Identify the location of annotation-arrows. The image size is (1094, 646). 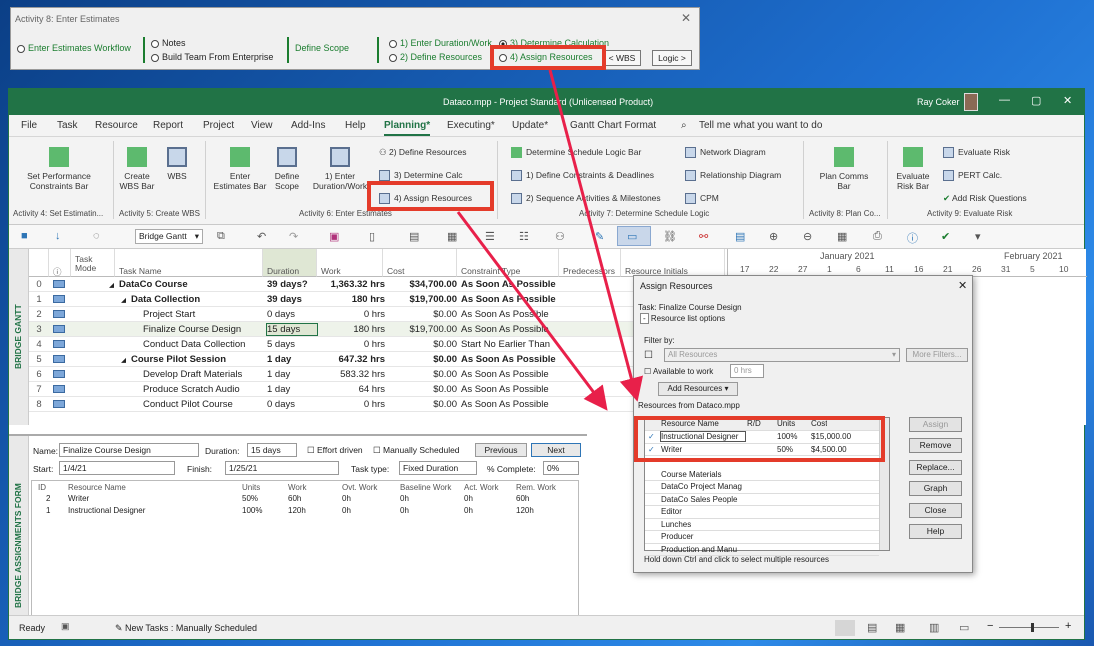
(550, 240).